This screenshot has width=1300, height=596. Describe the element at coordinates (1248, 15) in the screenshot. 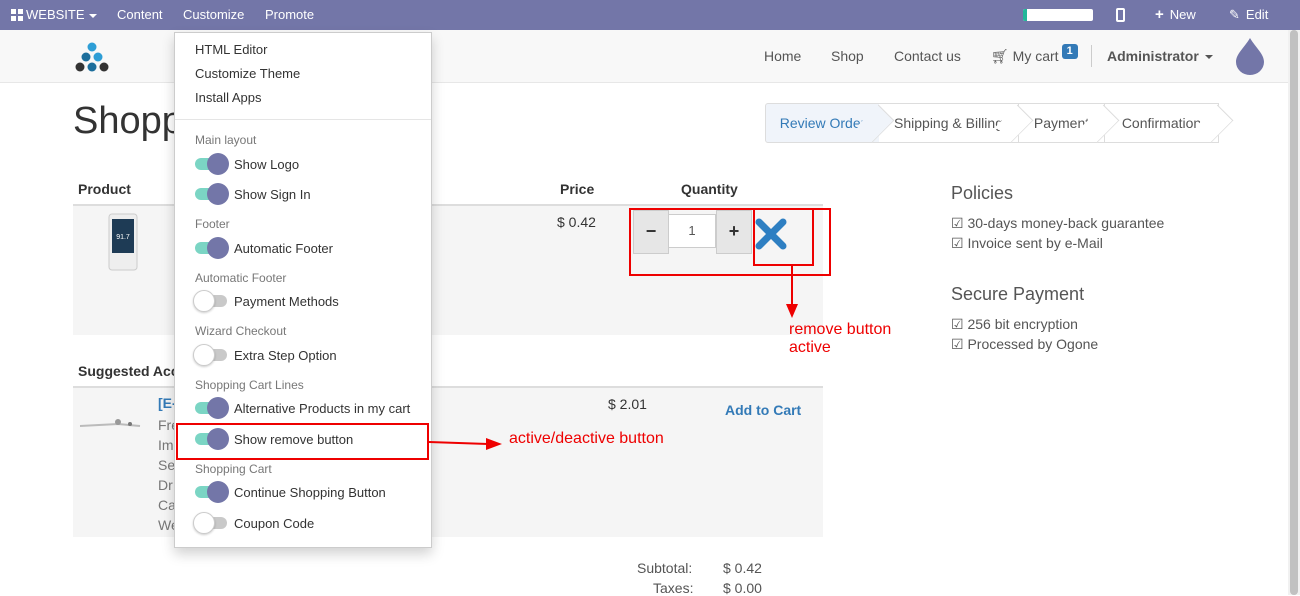

I see `edit-button: ✎ Edit` at that location.